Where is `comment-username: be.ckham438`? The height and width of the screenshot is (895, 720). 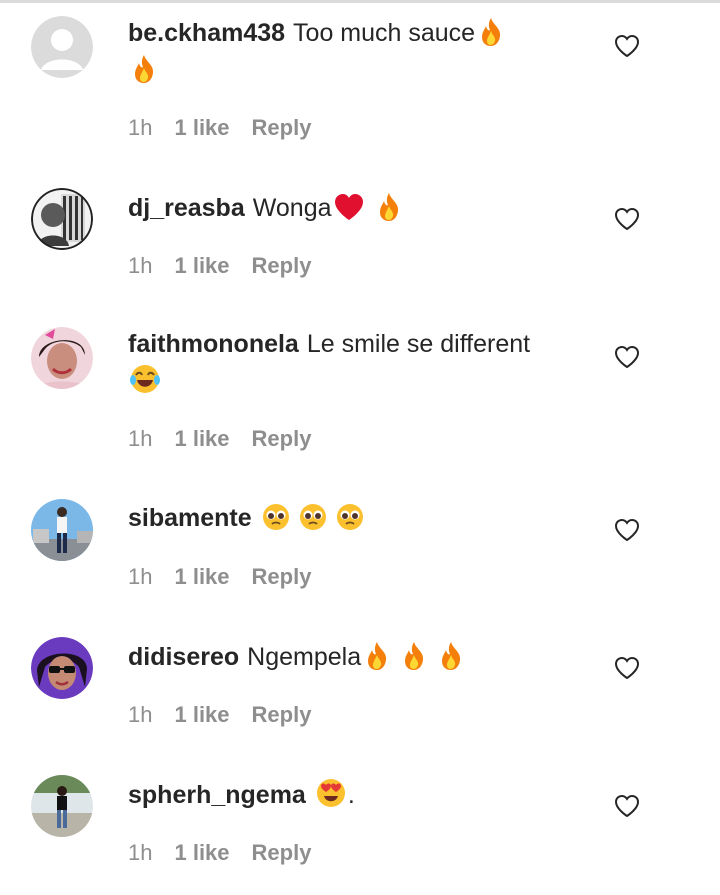 comment-username: be.ckham438 is located at coordinates (206, 33).